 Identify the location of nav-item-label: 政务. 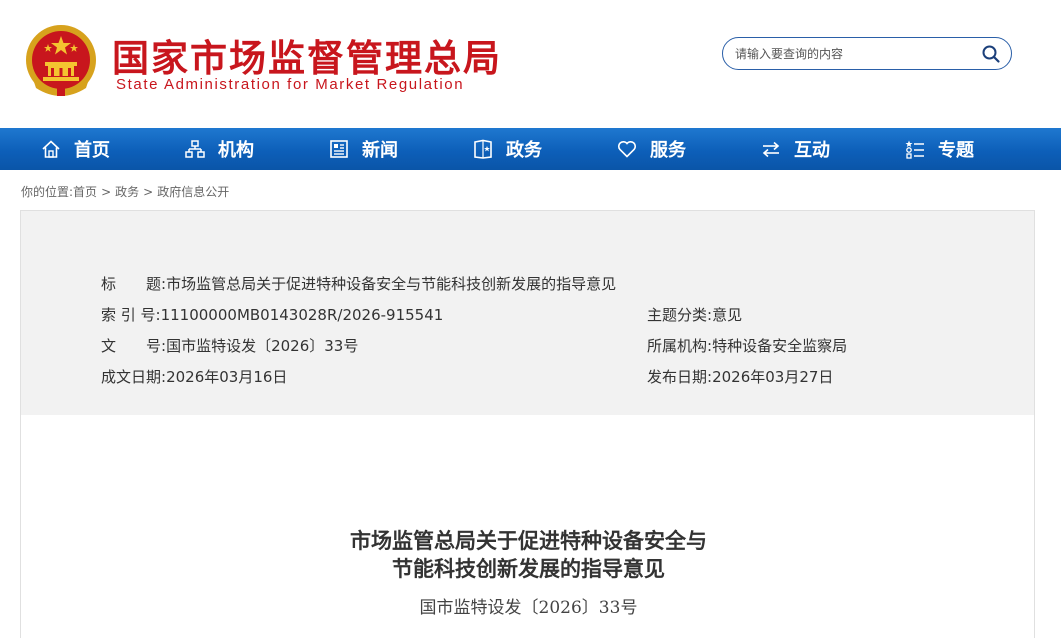
(524, 150).